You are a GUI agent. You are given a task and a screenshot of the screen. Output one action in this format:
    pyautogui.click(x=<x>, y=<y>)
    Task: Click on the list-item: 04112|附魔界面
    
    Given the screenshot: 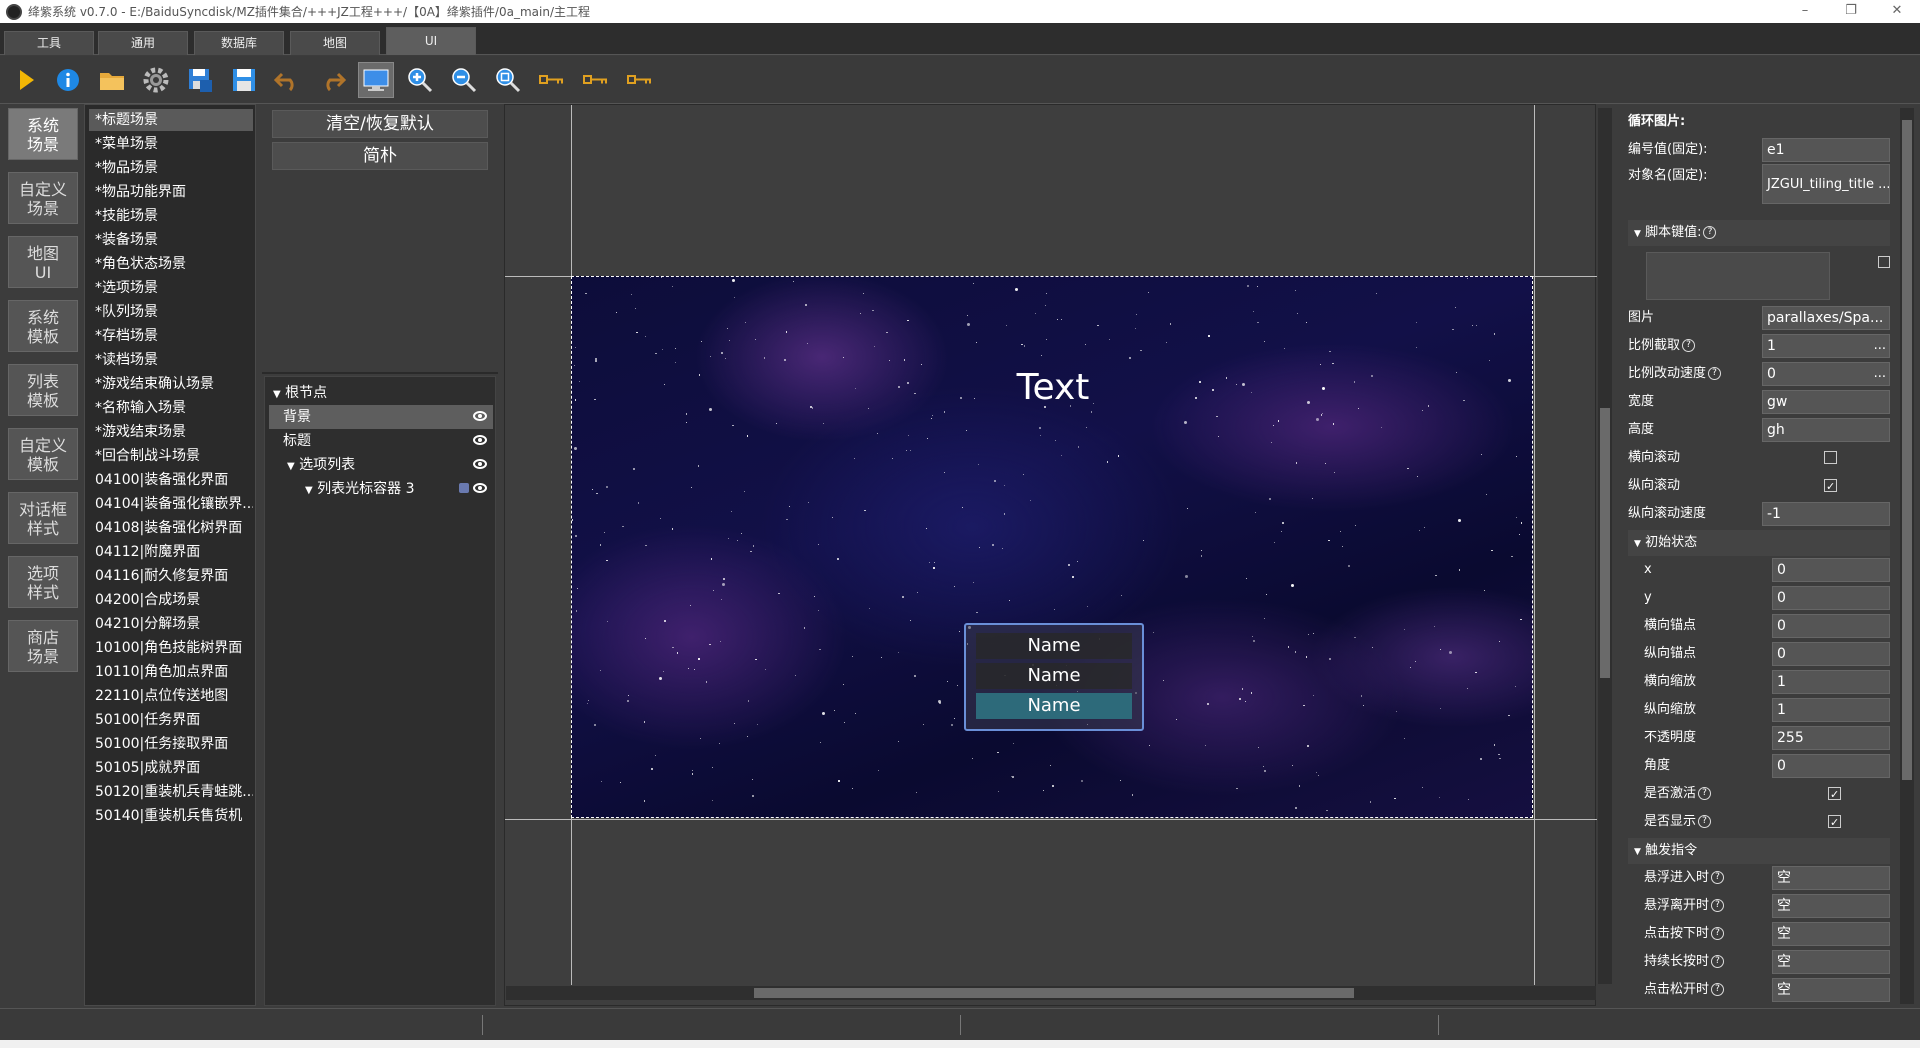 What is the action you would take?
    pyautogui.click(x=171, y=552)
    